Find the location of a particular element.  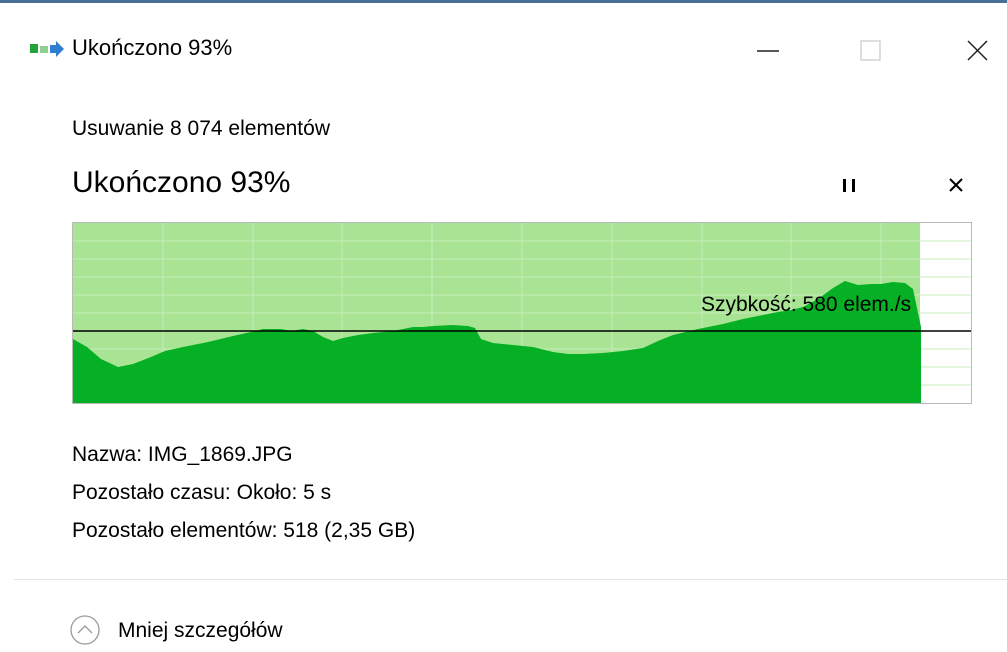

detail-items-value: 518 (2,35 GB) is located at coordinates (349, 530).